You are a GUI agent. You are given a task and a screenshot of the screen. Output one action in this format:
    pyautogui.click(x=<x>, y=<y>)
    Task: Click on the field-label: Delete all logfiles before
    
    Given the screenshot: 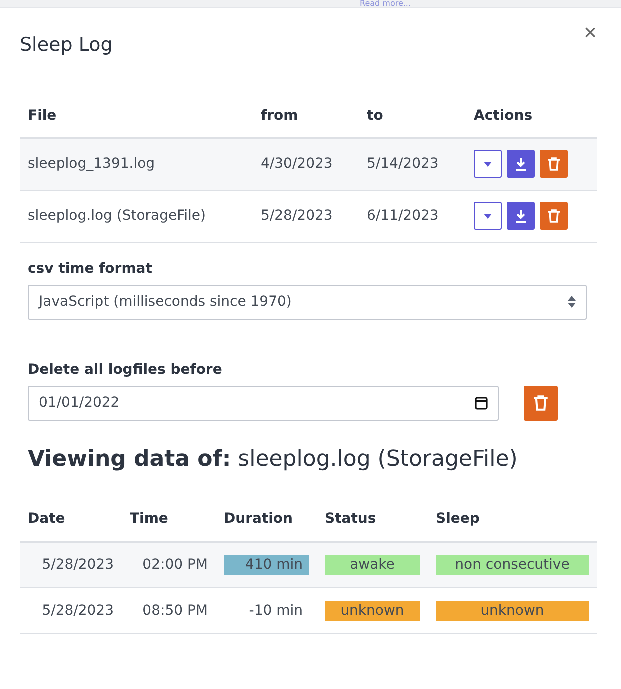 What is the action you would take?
    pyautogui.click(x=126, y=370)
    